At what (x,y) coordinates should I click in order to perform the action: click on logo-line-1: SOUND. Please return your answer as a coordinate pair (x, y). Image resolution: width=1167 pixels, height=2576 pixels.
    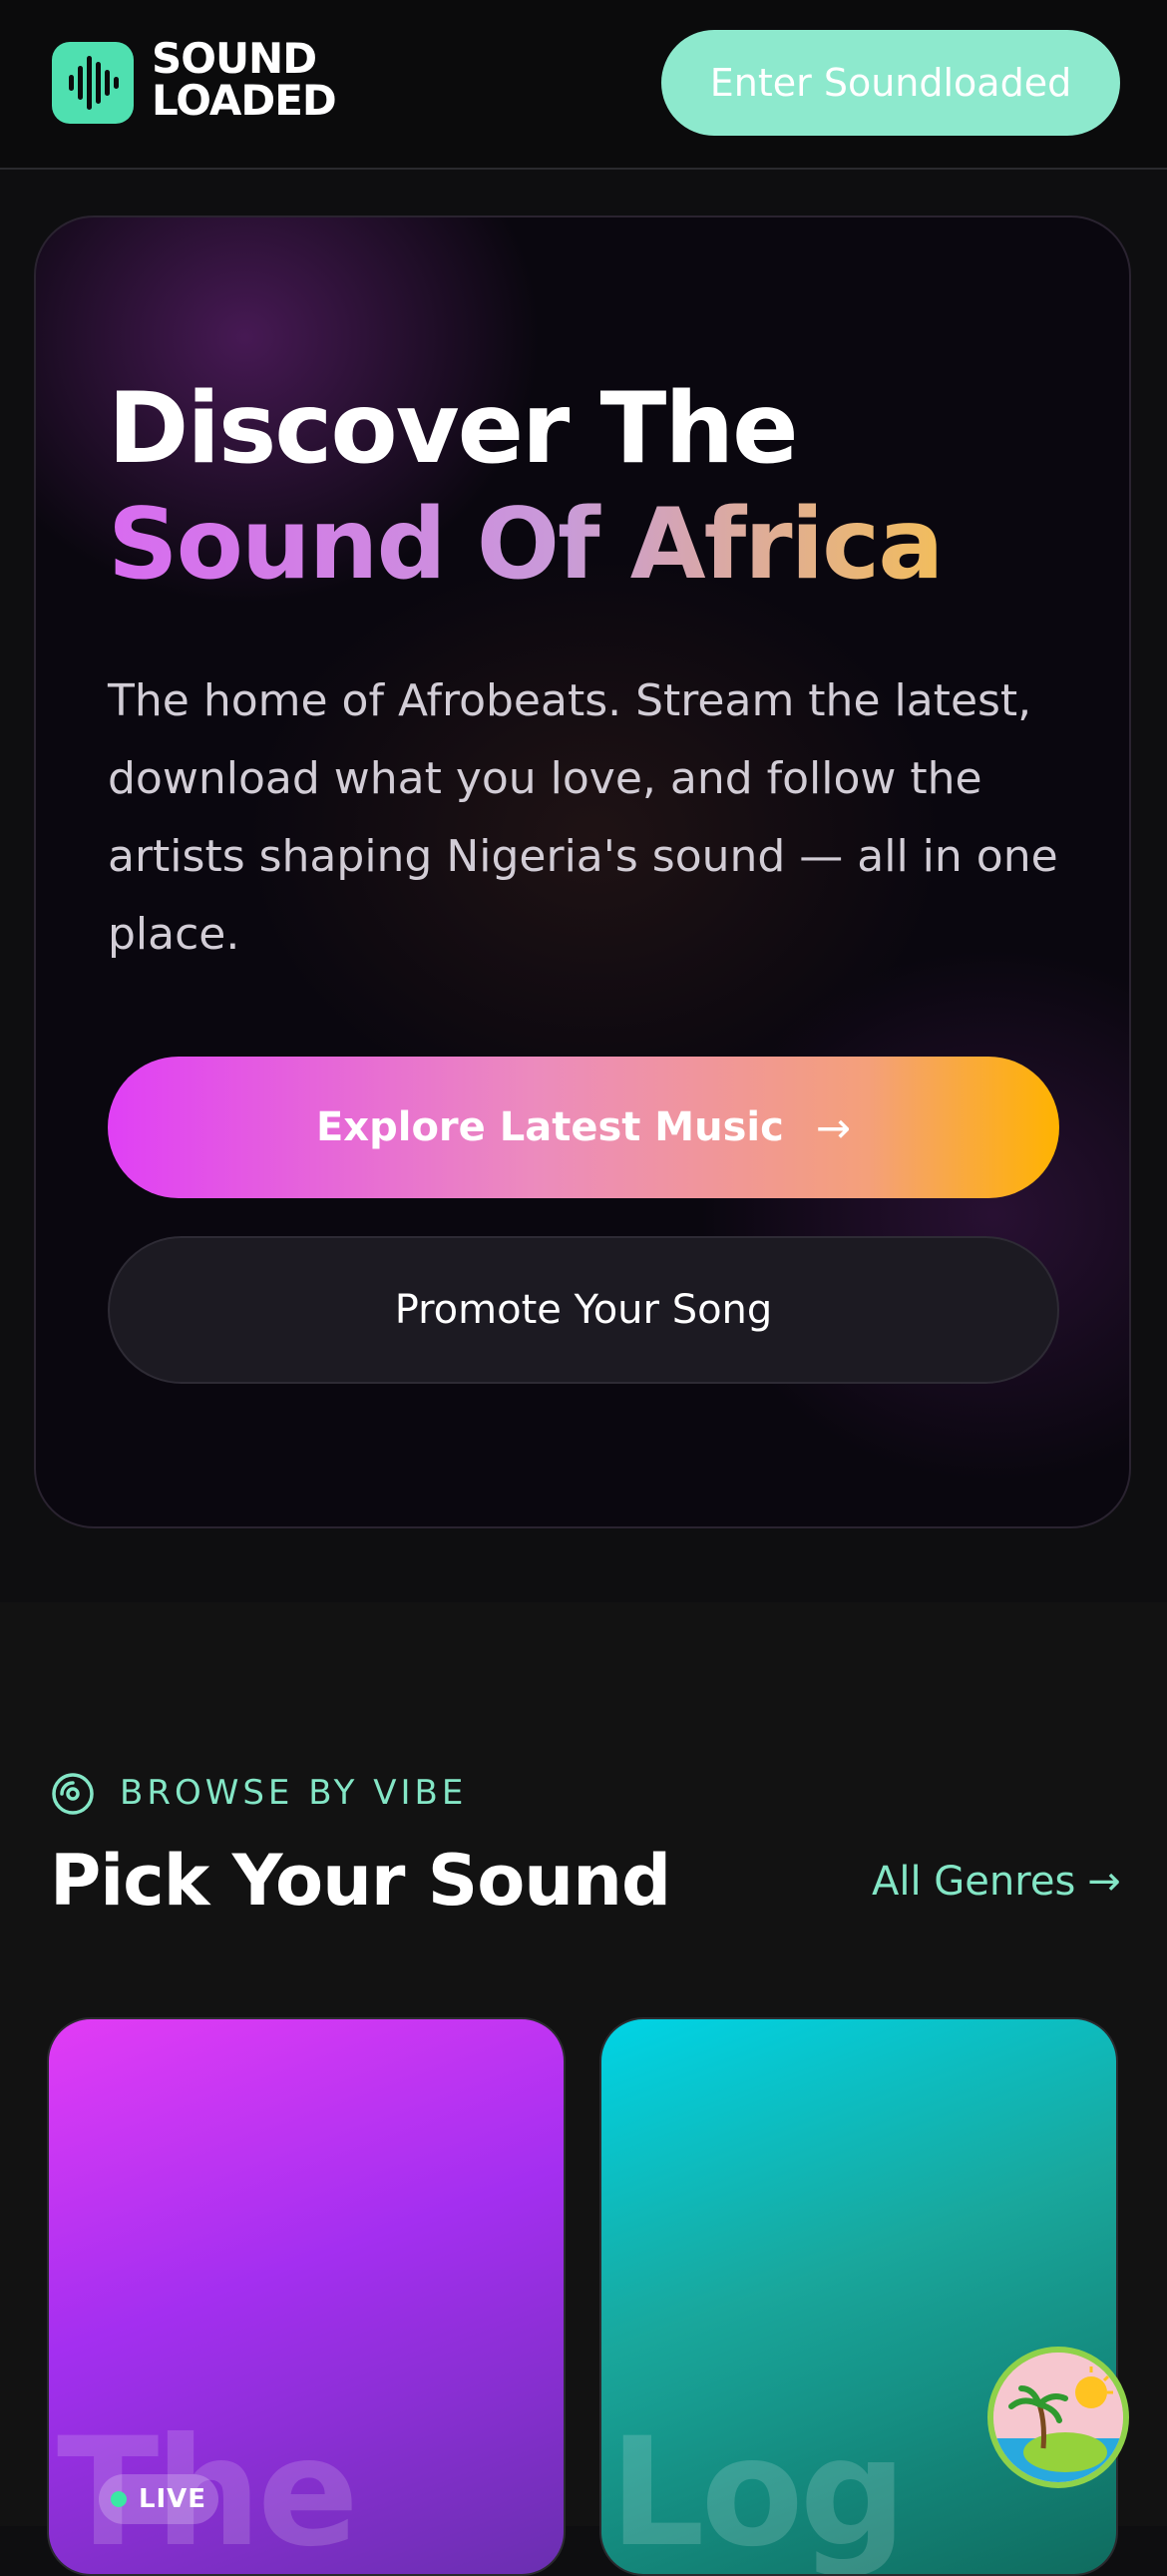
    Looking at the image, I should click on (234, 58).